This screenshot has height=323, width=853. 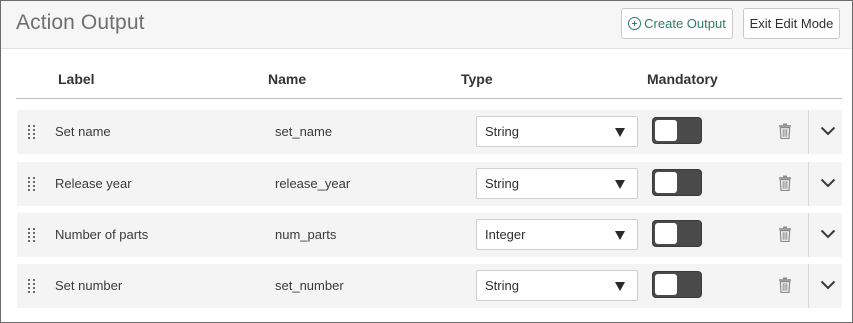 What do you see at coordinates (287, 79) in the screenshot?
I see `column-header-name: Name` at bounding box center [287, 79].